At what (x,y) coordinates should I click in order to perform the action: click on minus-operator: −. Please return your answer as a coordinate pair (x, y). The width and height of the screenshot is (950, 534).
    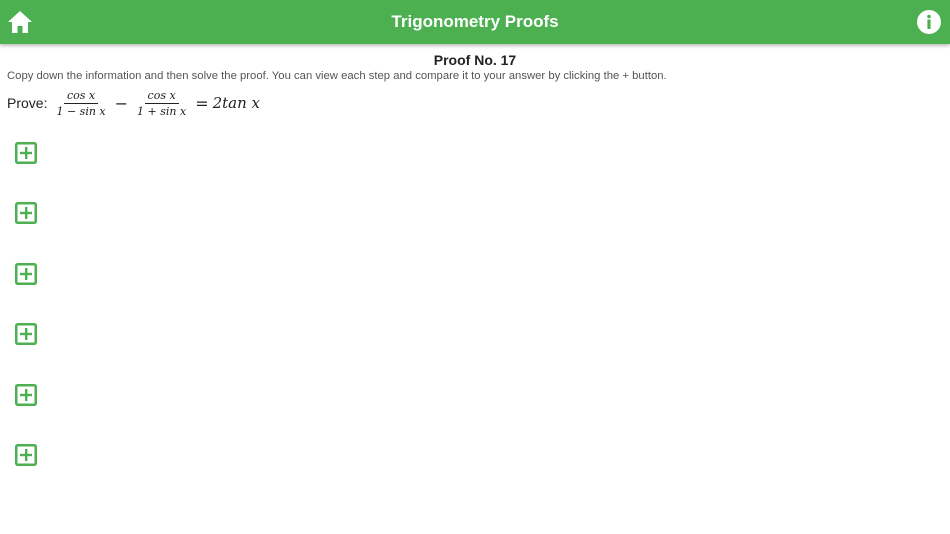
    Looking at the image, I should click on (121, 103).